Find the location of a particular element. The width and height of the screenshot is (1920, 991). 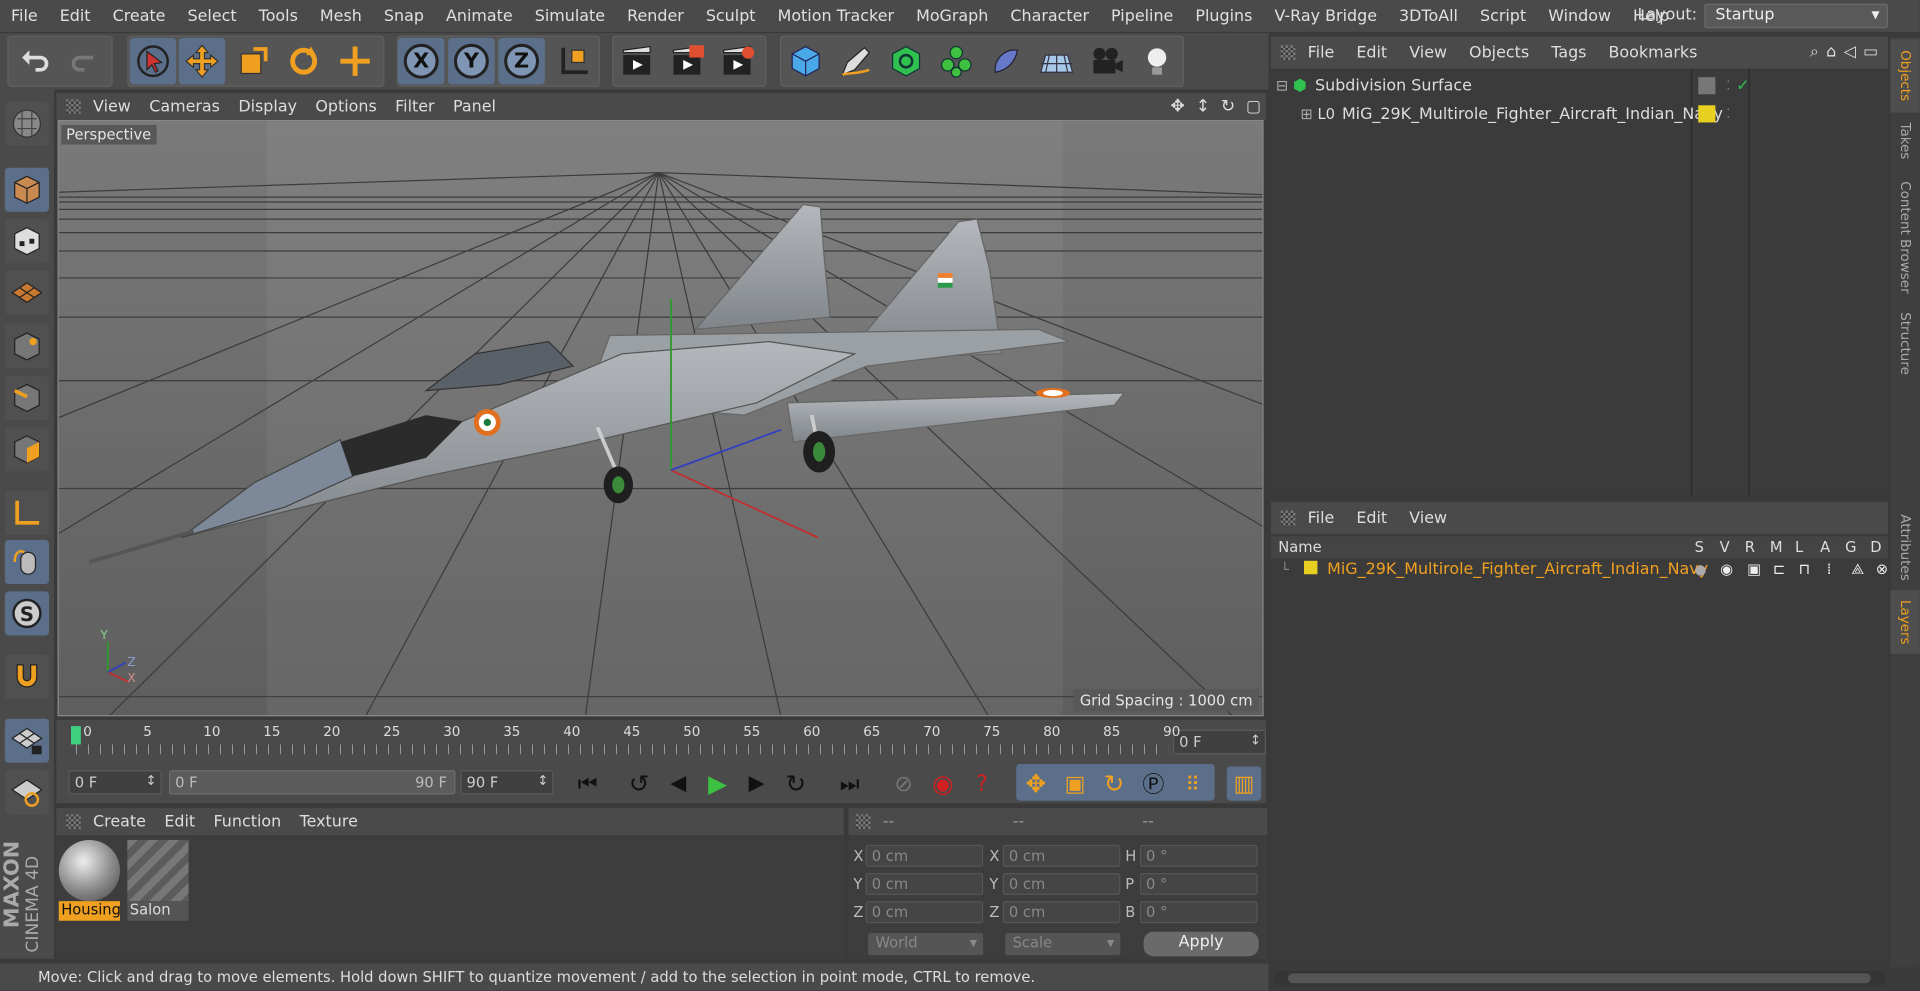

lock-icon: ⊓ is located at coordinates (1804, 569).